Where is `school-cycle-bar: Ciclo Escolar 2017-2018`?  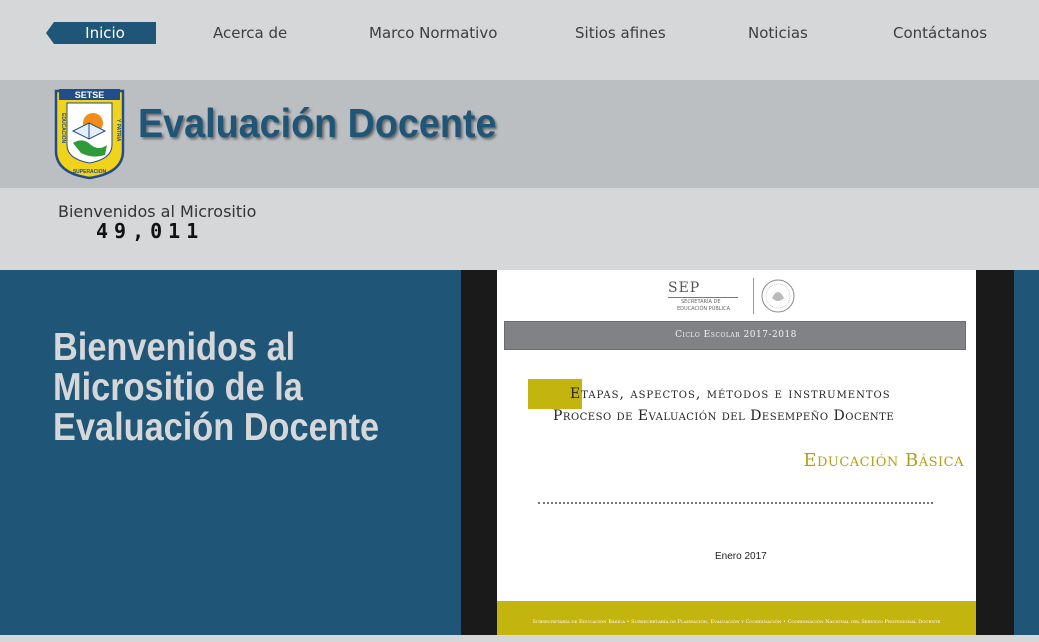 school-cycle-bar: Ciclo Escolar 2017-2018 is located at coordinates (735, 335).